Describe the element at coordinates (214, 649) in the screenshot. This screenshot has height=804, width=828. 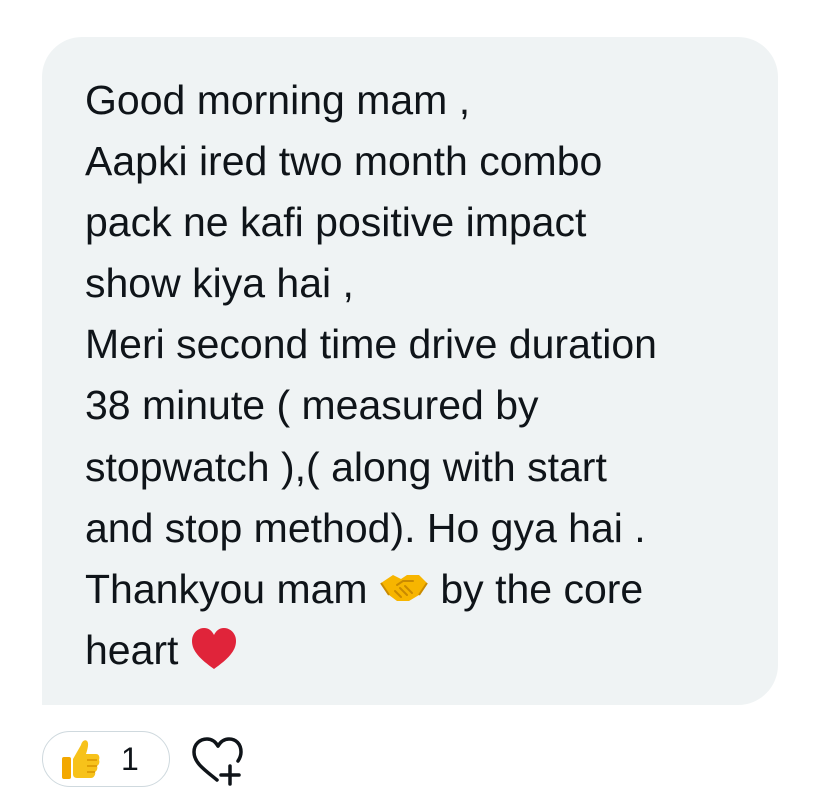
I see `red-heart-icon` at that location.